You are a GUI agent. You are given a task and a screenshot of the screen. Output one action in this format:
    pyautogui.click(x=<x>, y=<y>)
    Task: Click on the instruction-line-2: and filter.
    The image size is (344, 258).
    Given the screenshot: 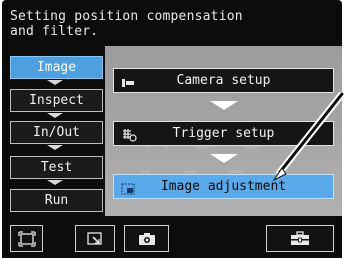 What is the action you would take?
    pyautogui.click(x=54, y=31)
    